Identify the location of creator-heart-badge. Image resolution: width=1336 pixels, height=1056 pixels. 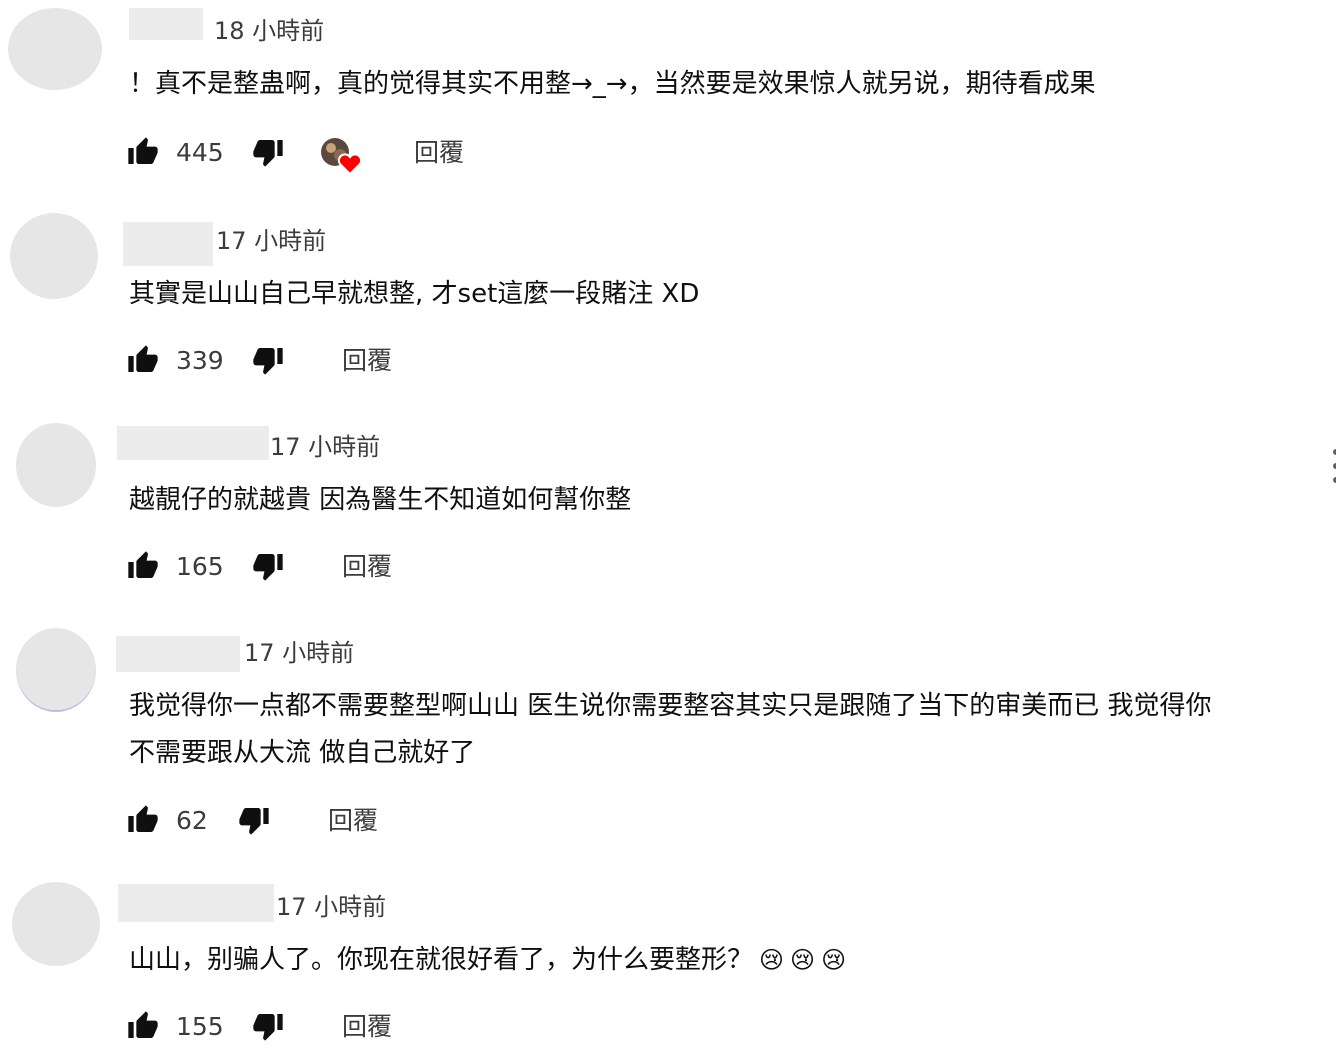
(341, 156).